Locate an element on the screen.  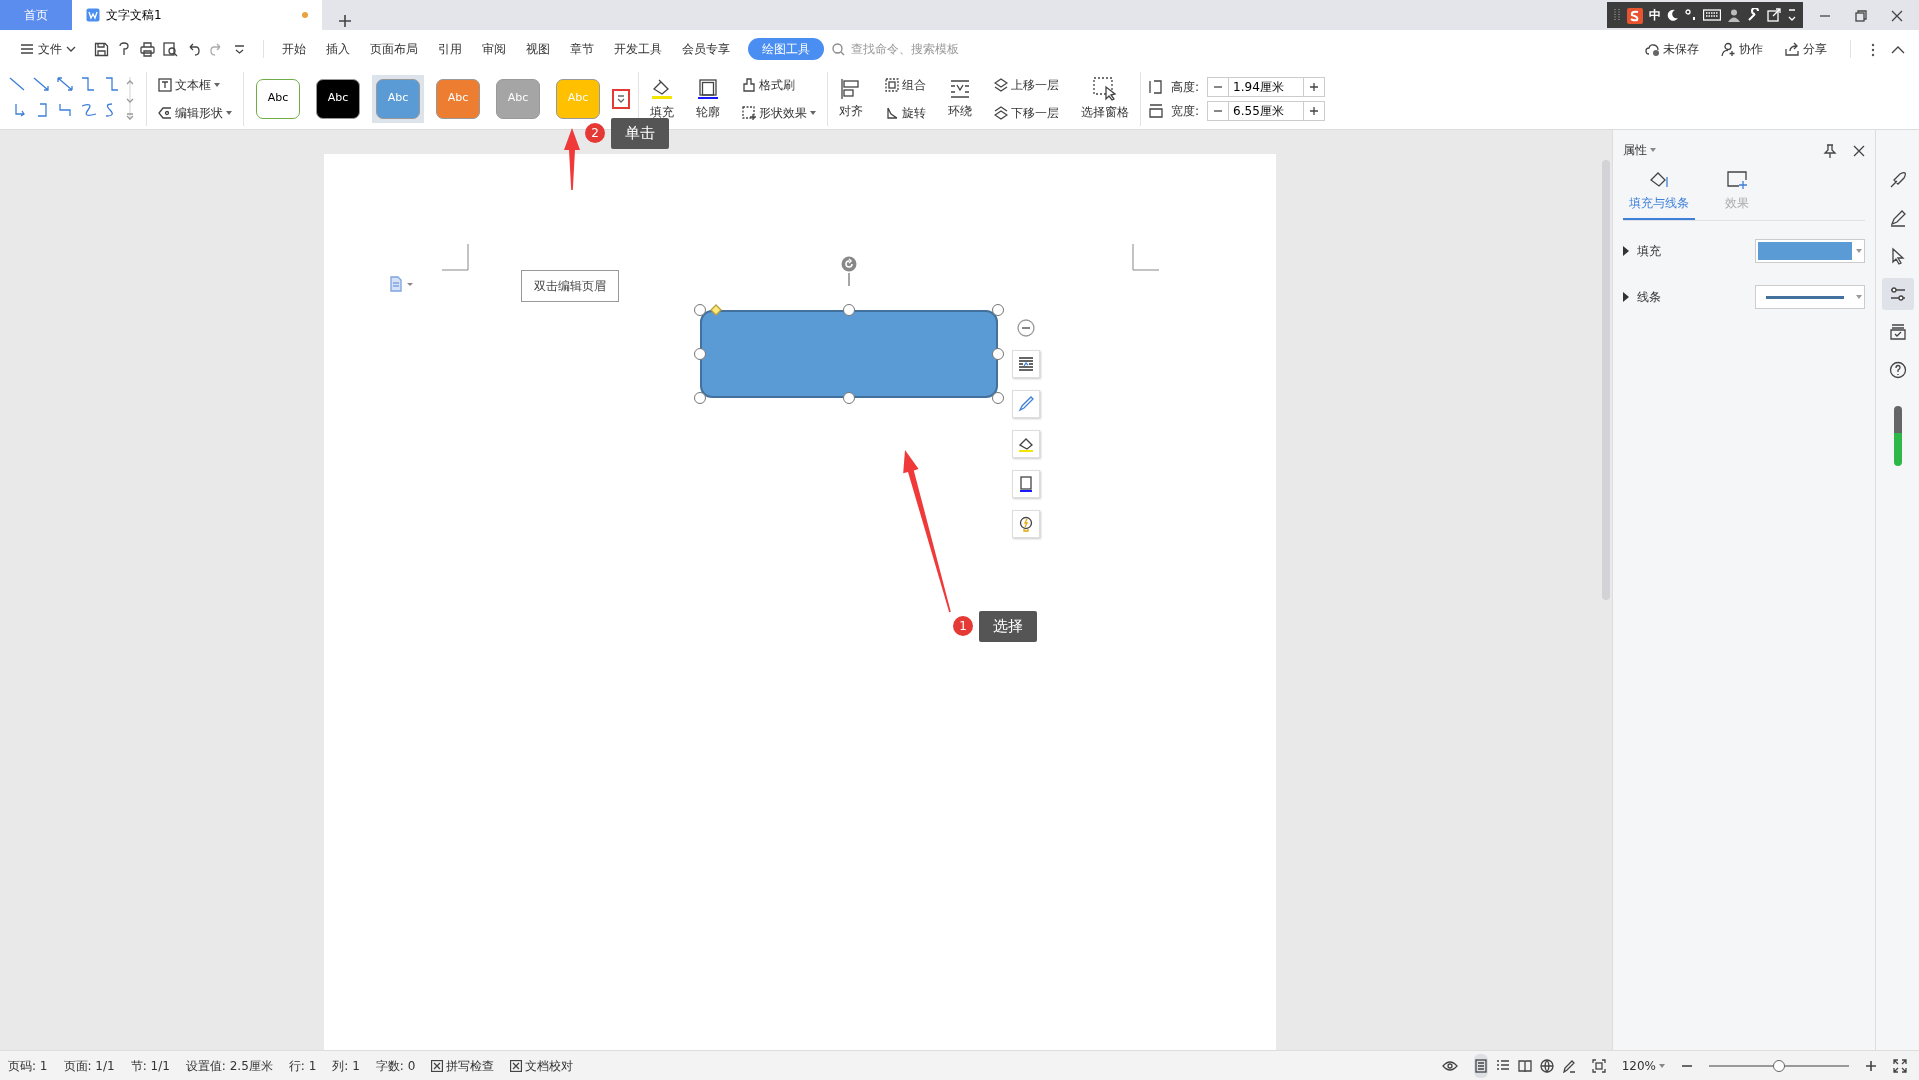
document-tab: 文字文稿1 is located at coordinates (197, 15).